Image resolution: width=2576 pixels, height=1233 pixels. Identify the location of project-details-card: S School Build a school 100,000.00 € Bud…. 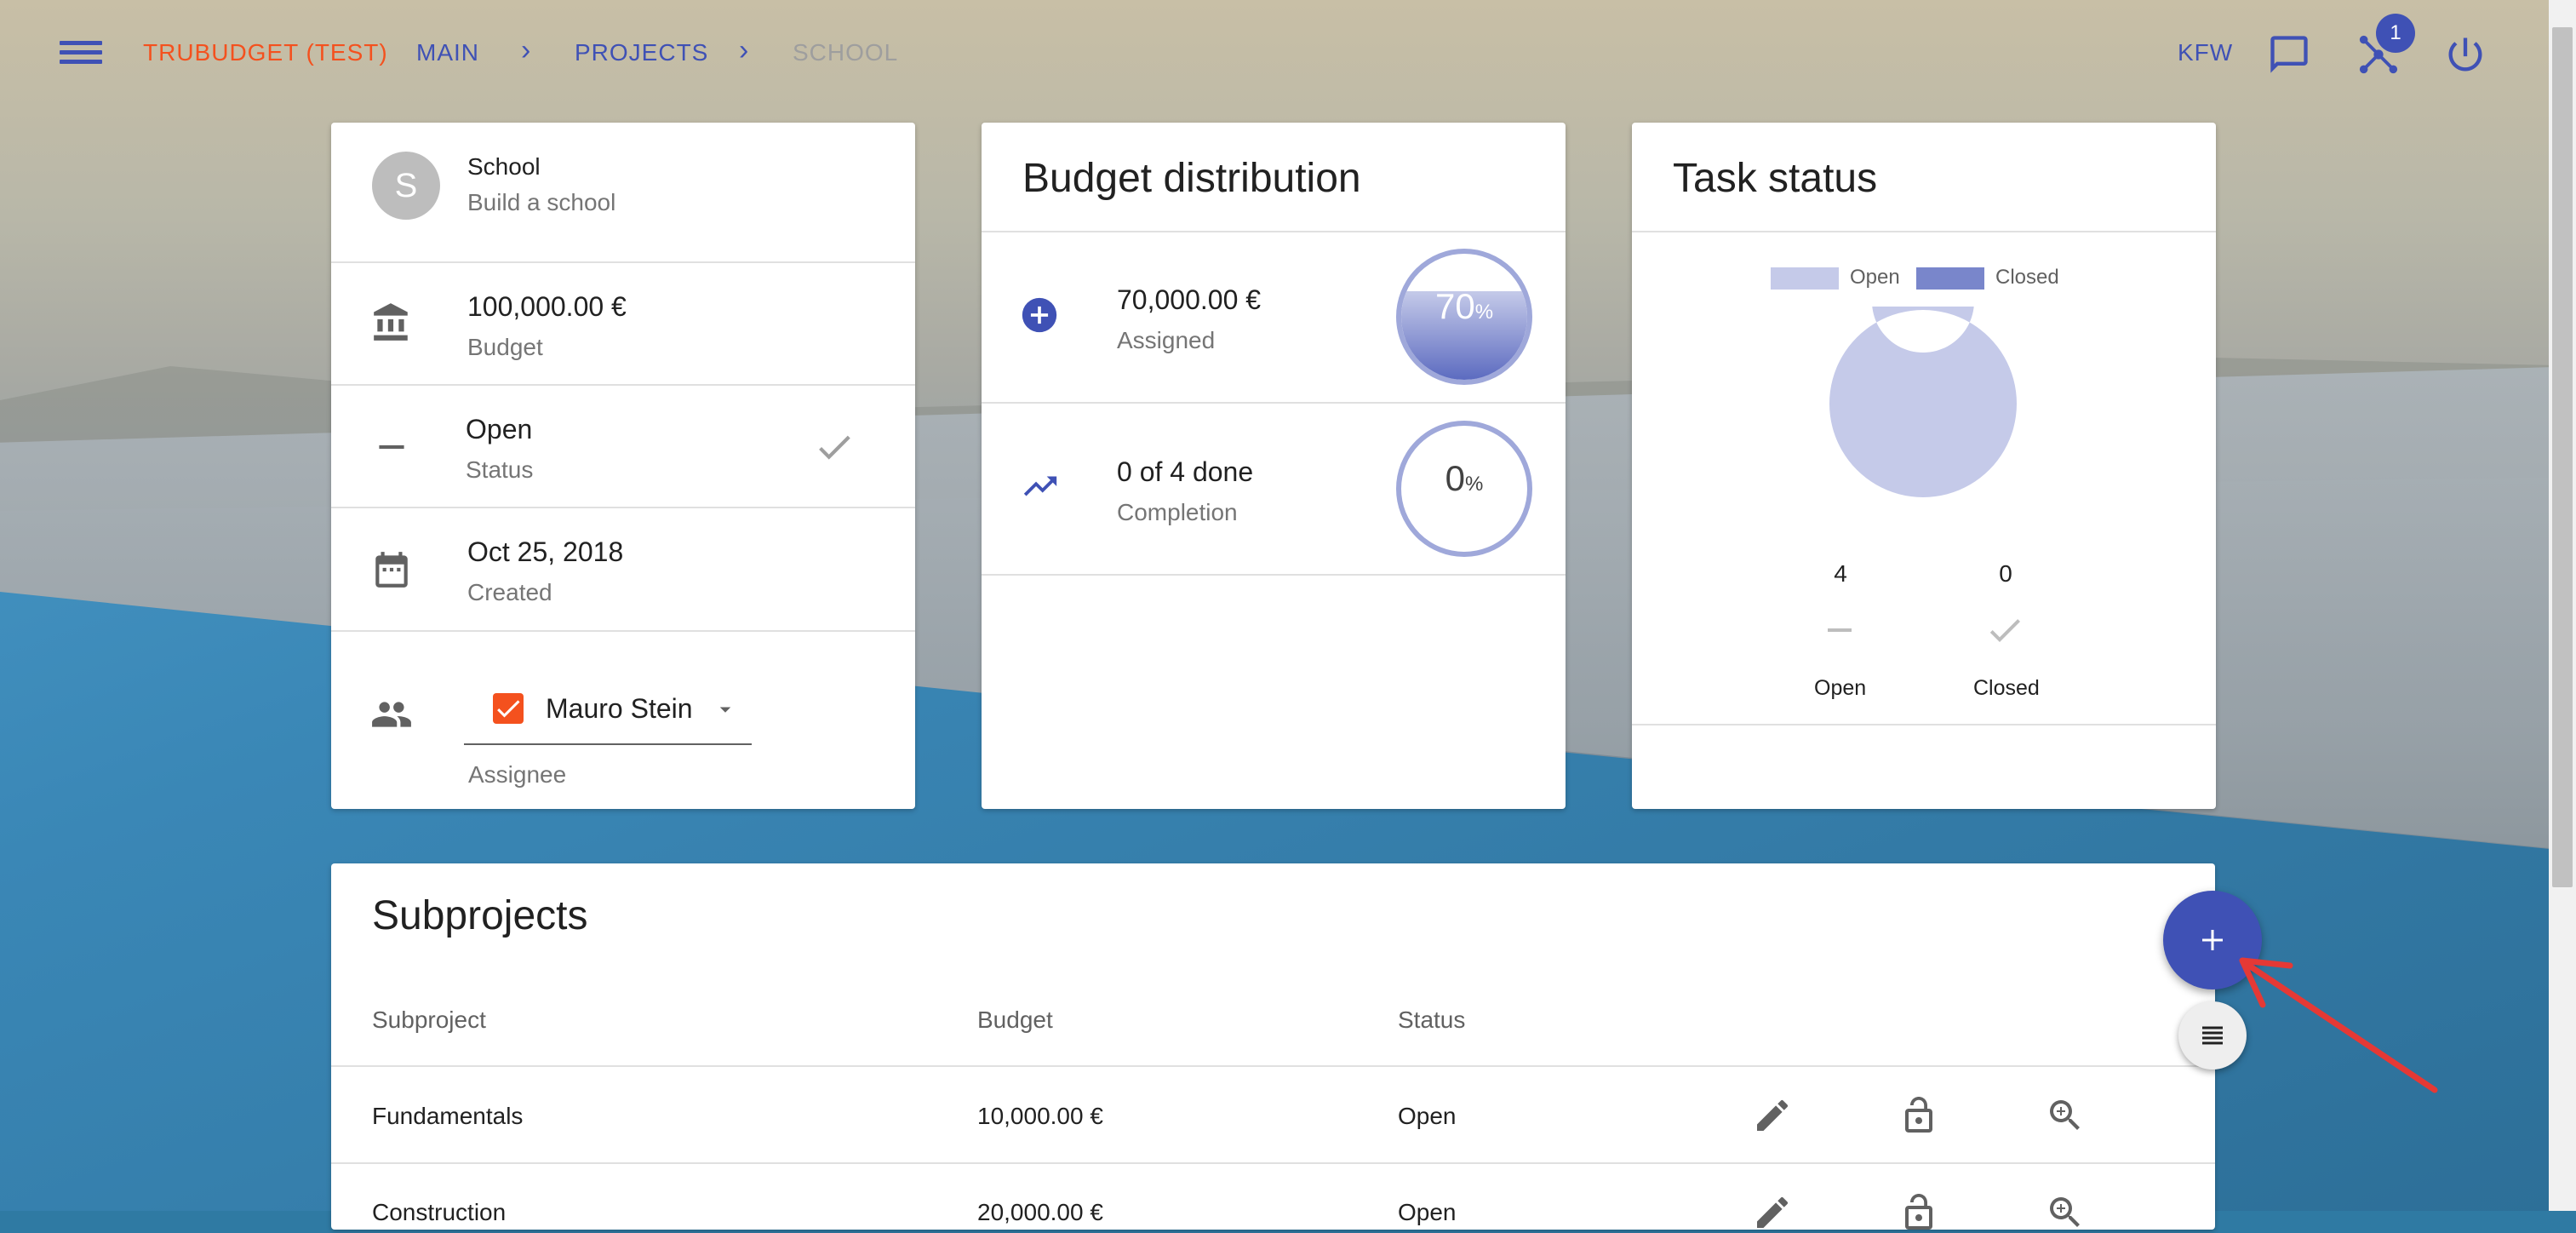
(623, 466).